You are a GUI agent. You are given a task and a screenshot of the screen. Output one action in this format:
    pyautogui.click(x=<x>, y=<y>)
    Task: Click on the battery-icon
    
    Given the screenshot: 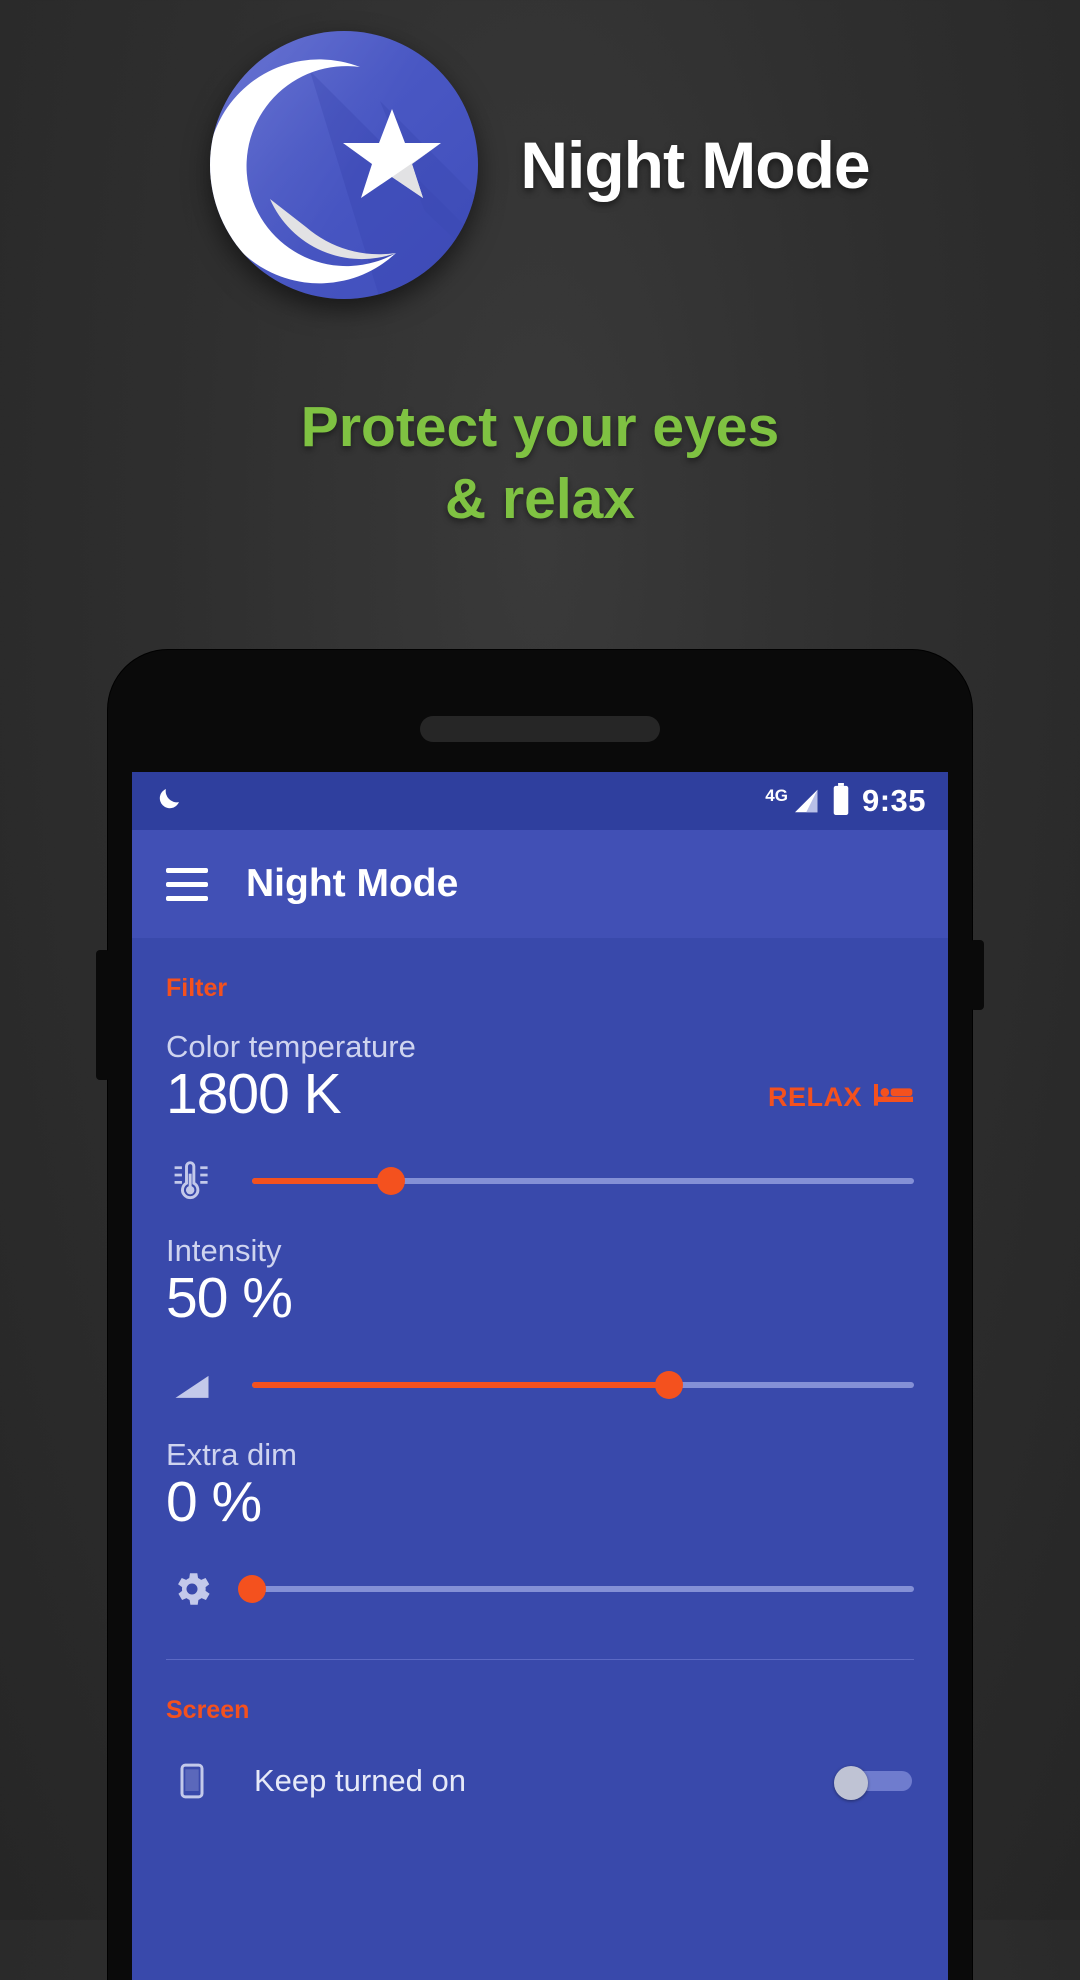 What is the action you would take?
    pyautogui.click(x=841, y=801)
    